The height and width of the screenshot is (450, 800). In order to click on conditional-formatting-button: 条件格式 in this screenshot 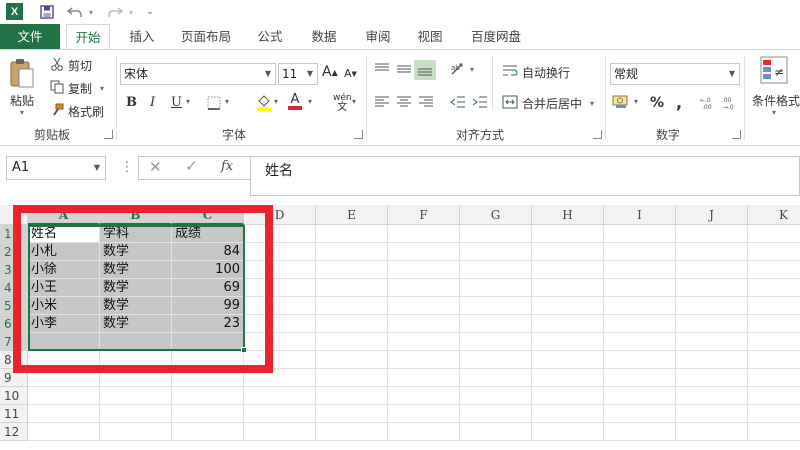, I will do `click(776, 100)`.